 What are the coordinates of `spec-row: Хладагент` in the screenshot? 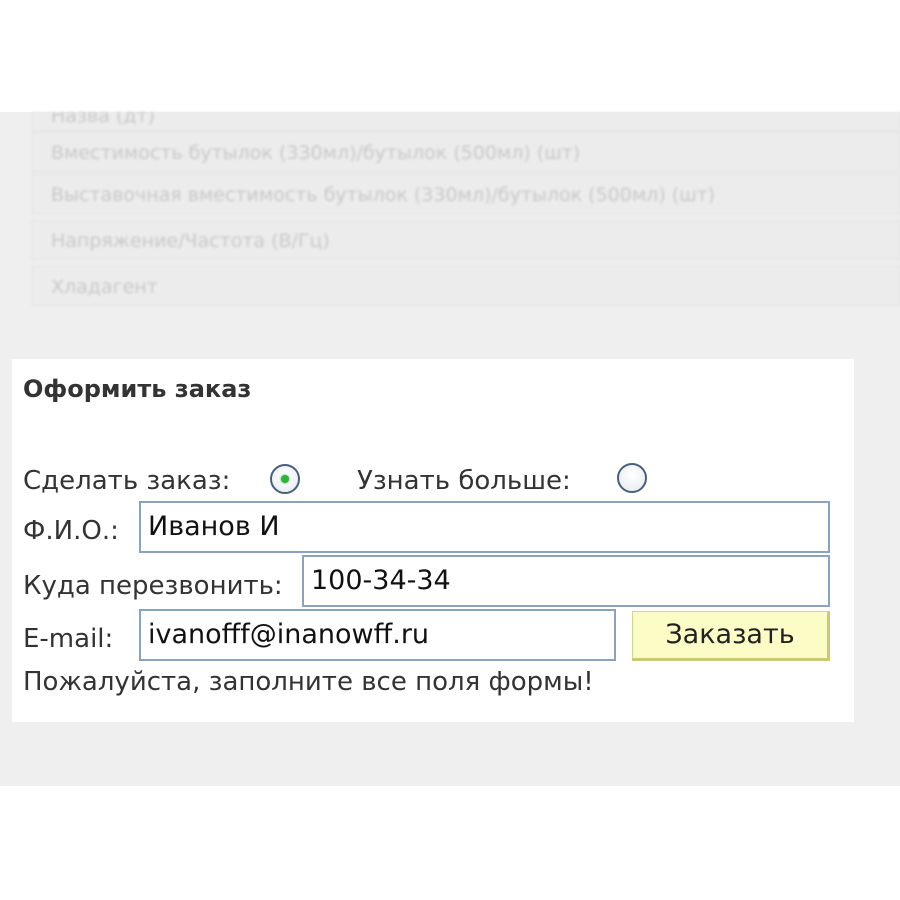 It's located at (466, 286).